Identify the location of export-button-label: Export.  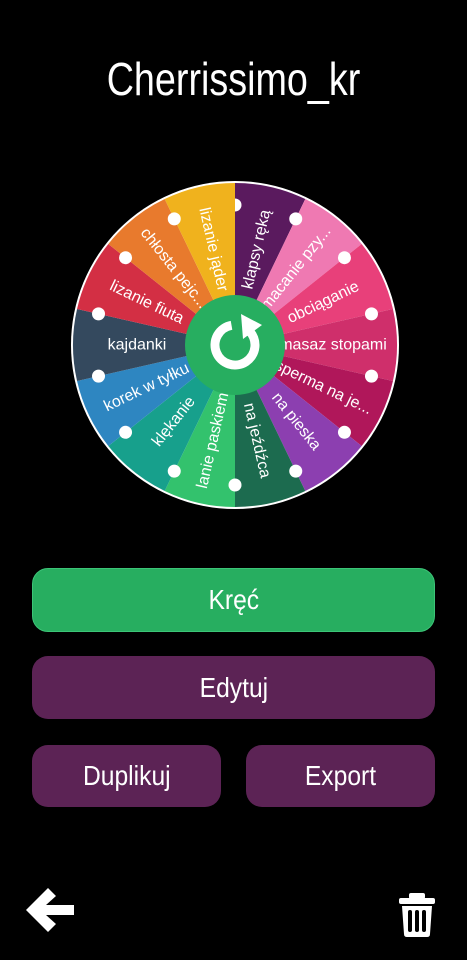
(340, 775).